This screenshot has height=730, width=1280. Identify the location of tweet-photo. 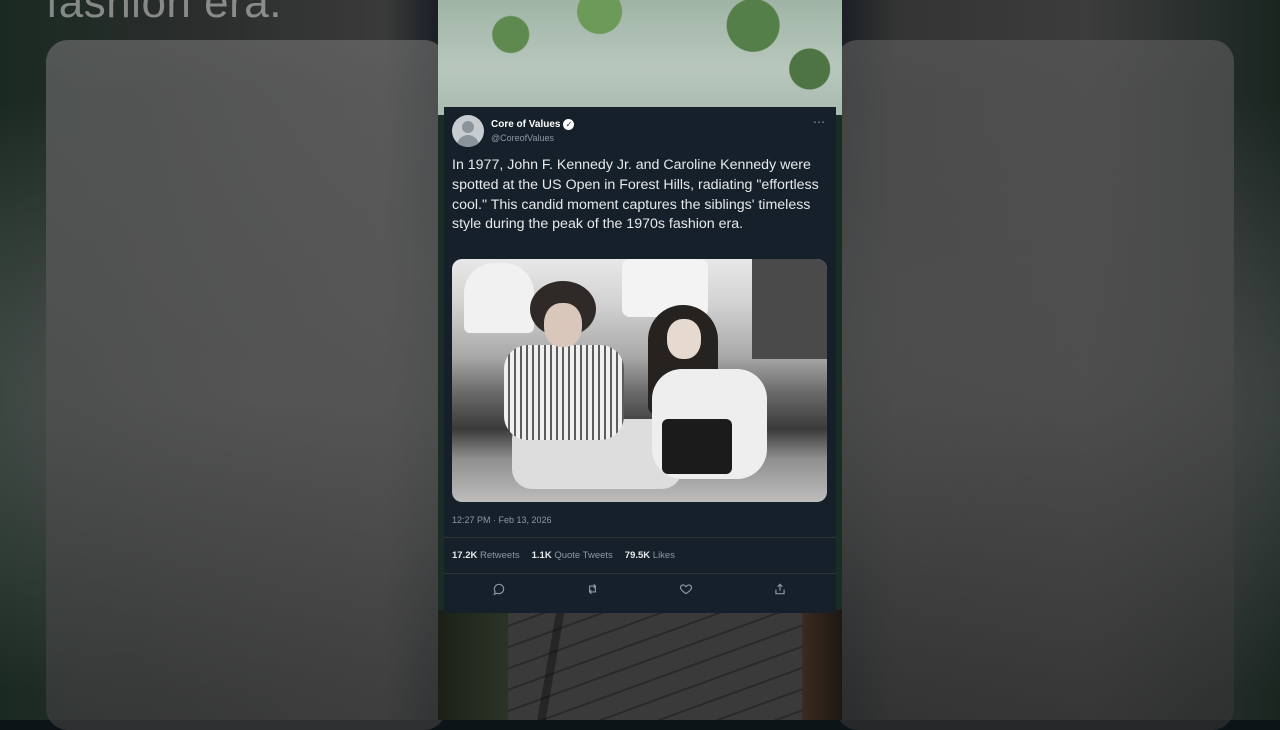
(639, 380).